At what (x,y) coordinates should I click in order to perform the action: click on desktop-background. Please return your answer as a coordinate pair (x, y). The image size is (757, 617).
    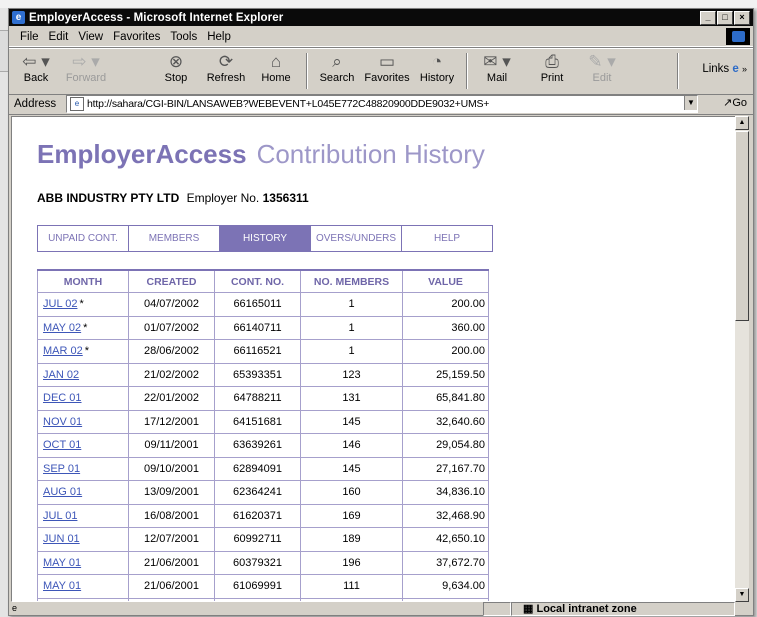
    Looking at the image, I should click on (378, 4).